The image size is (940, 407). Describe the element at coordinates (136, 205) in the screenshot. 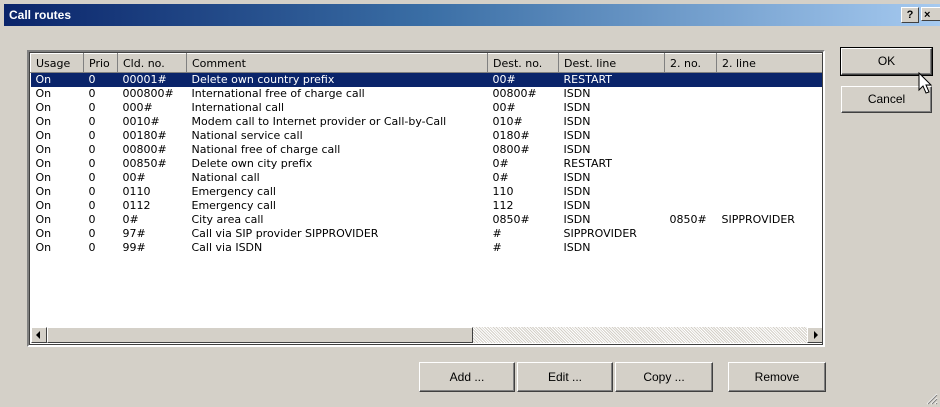

I see `table-cell: 0112` at that location.